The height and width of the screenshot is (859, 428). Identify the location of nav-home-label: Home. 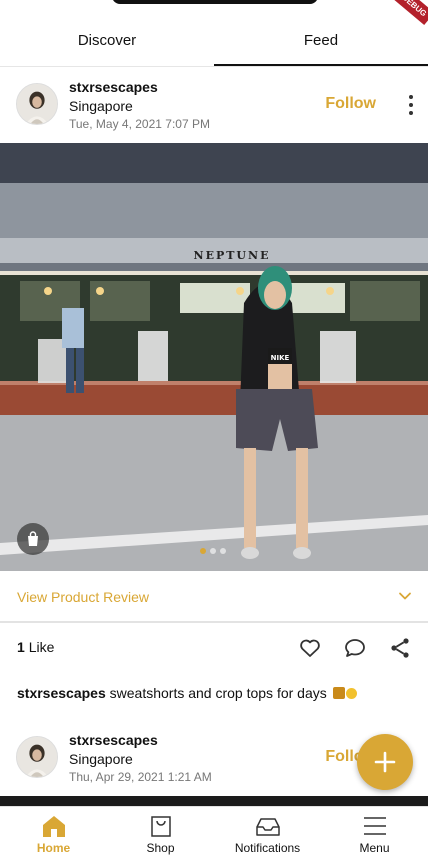
(53, 848).